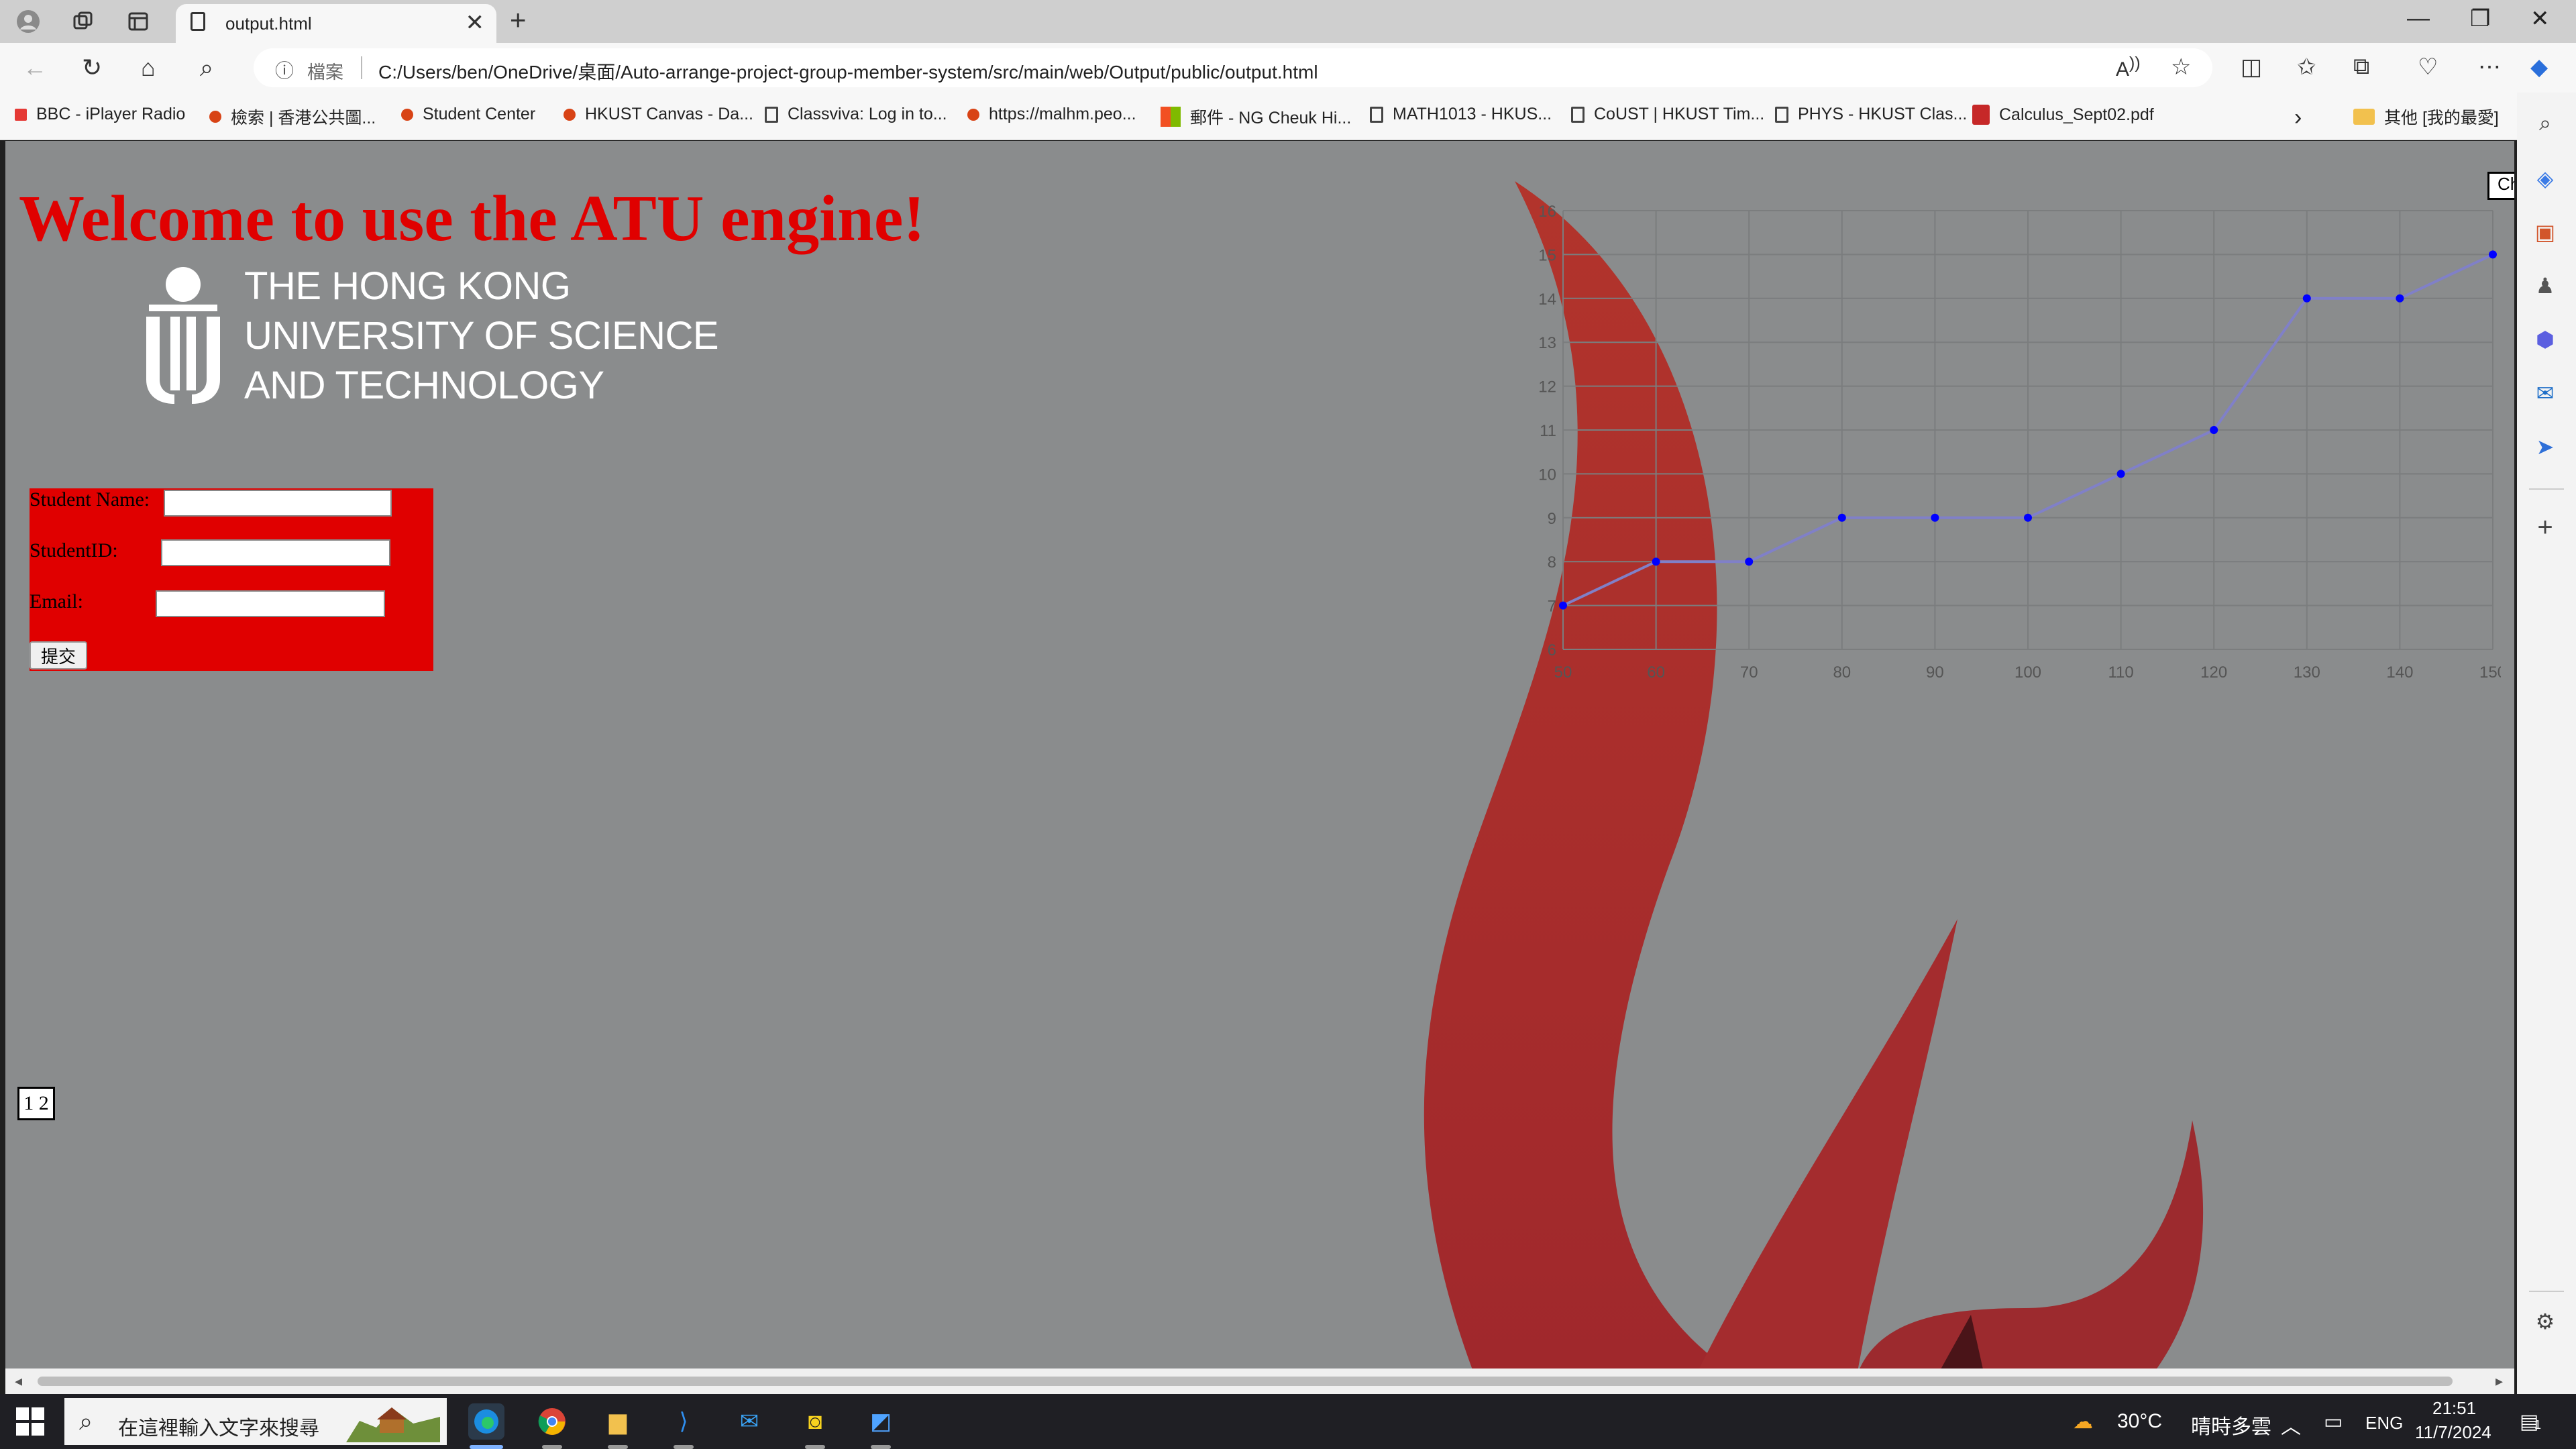  Describe the element at coordinates (92, 68) in the screenshot. I see `refresh-button: ↻` at that location.